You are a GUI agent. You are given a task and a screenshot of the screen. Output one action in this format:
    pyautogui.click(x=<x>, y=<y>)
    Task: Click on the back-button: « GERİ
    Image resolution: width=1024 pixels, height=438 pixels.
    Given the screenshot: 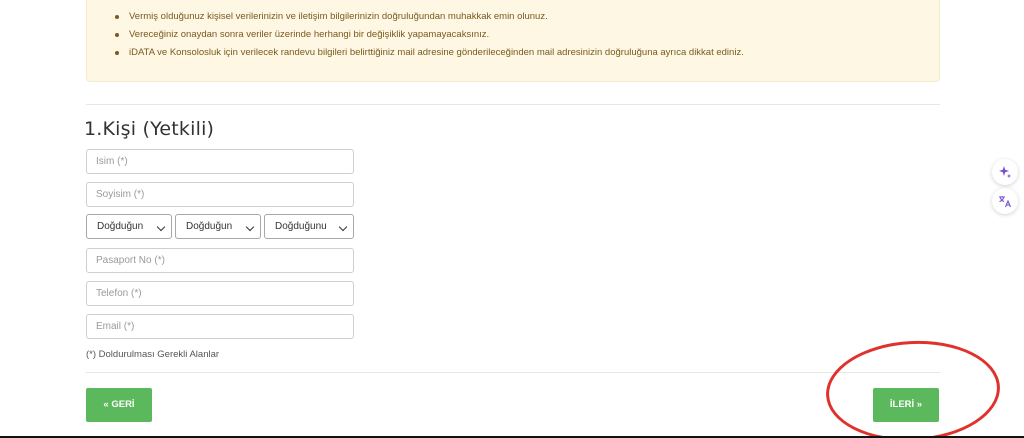 What is the action you would take?
    pyautogui.click(x=119, y=405)
    